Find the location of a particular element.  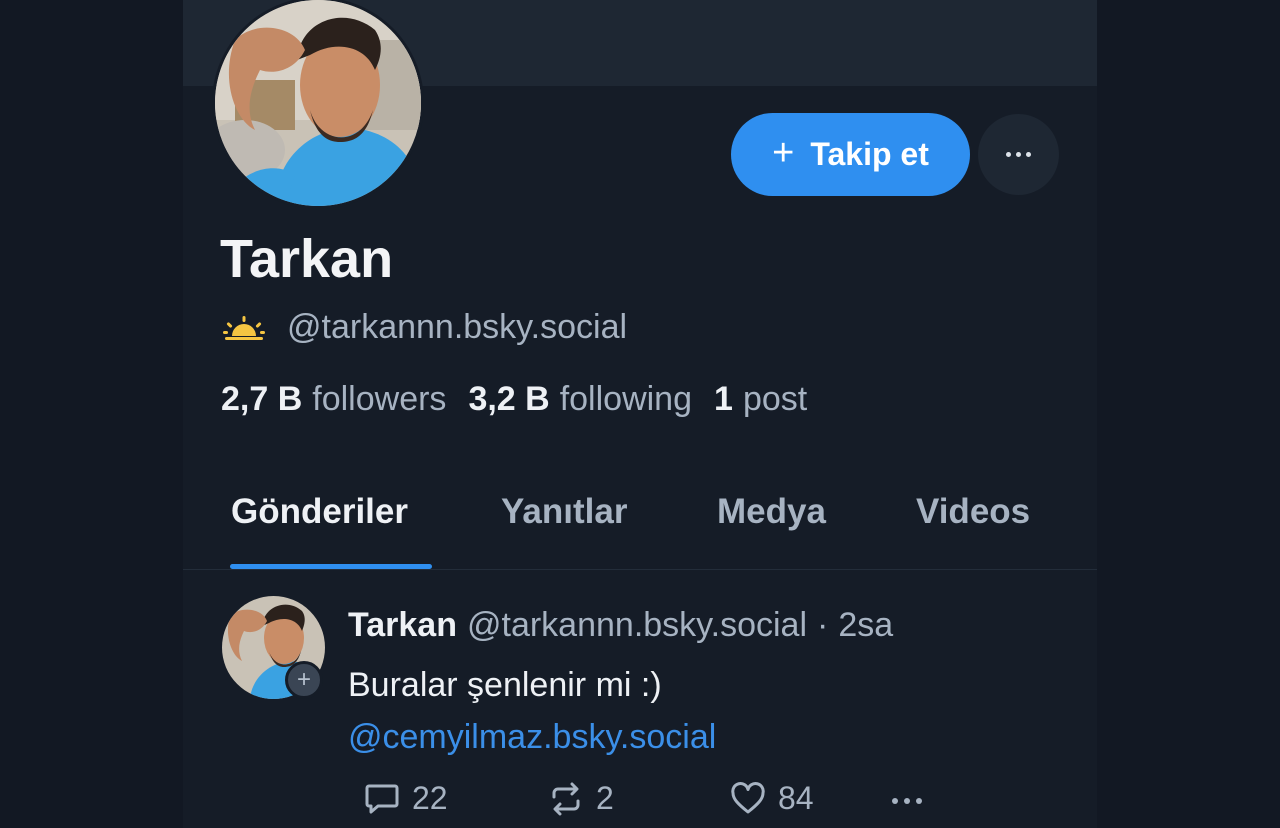

post-header: Tarkan @tarkannn.bsky.social · 2sa is located at coordinates (620, 625).